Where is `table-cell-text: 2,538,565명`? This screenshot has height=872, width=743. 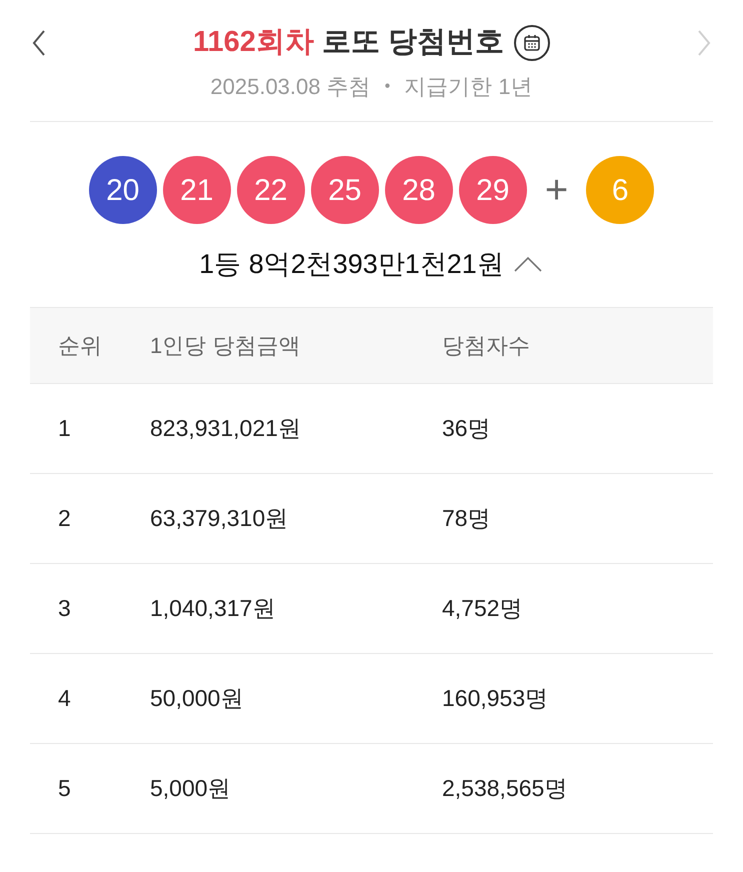
table-cell-text: 2,538,565명 is located at coordinates (505, 788).